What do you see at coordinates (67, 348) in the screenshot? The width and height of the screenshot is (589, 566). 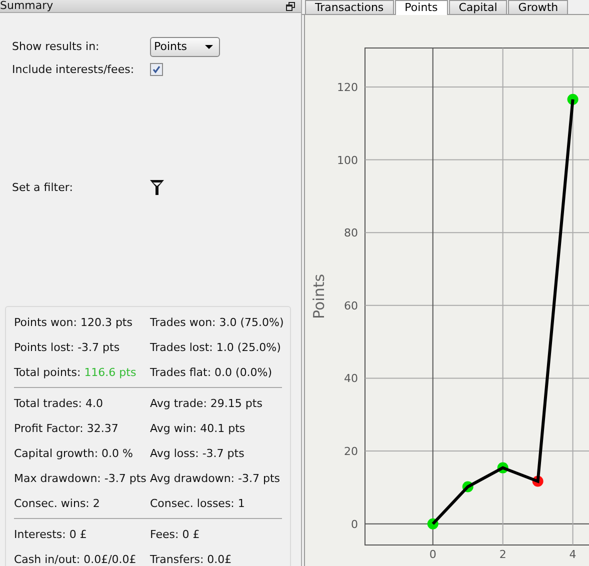 I see `stat-text: Points lost: -3.7 pts` at bounding box center [67, 348].